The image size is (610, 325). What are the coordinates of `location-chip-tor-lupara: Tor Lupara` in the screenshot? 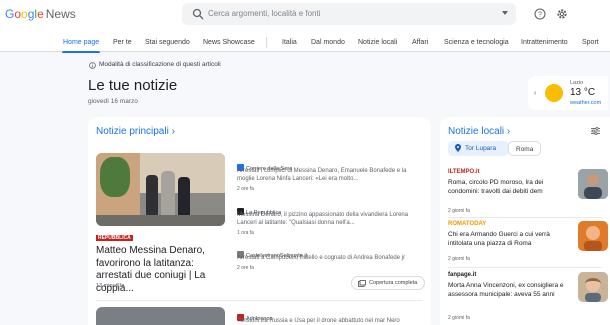 It's located at (478, 148).